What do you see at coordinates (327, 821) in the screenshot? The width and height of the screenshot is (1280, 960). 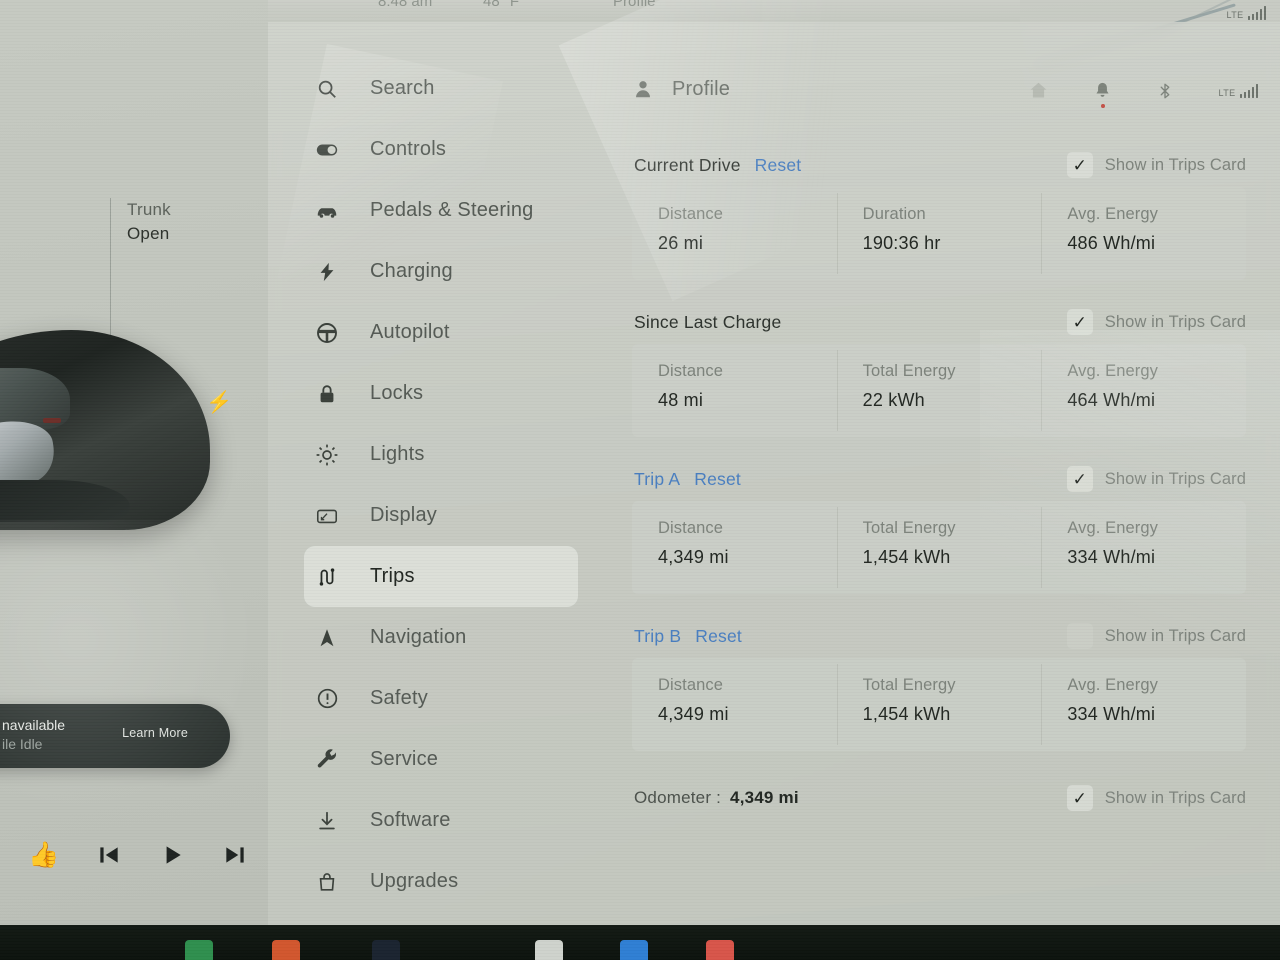 I see `download-icon` at bounding box center [327, 821].